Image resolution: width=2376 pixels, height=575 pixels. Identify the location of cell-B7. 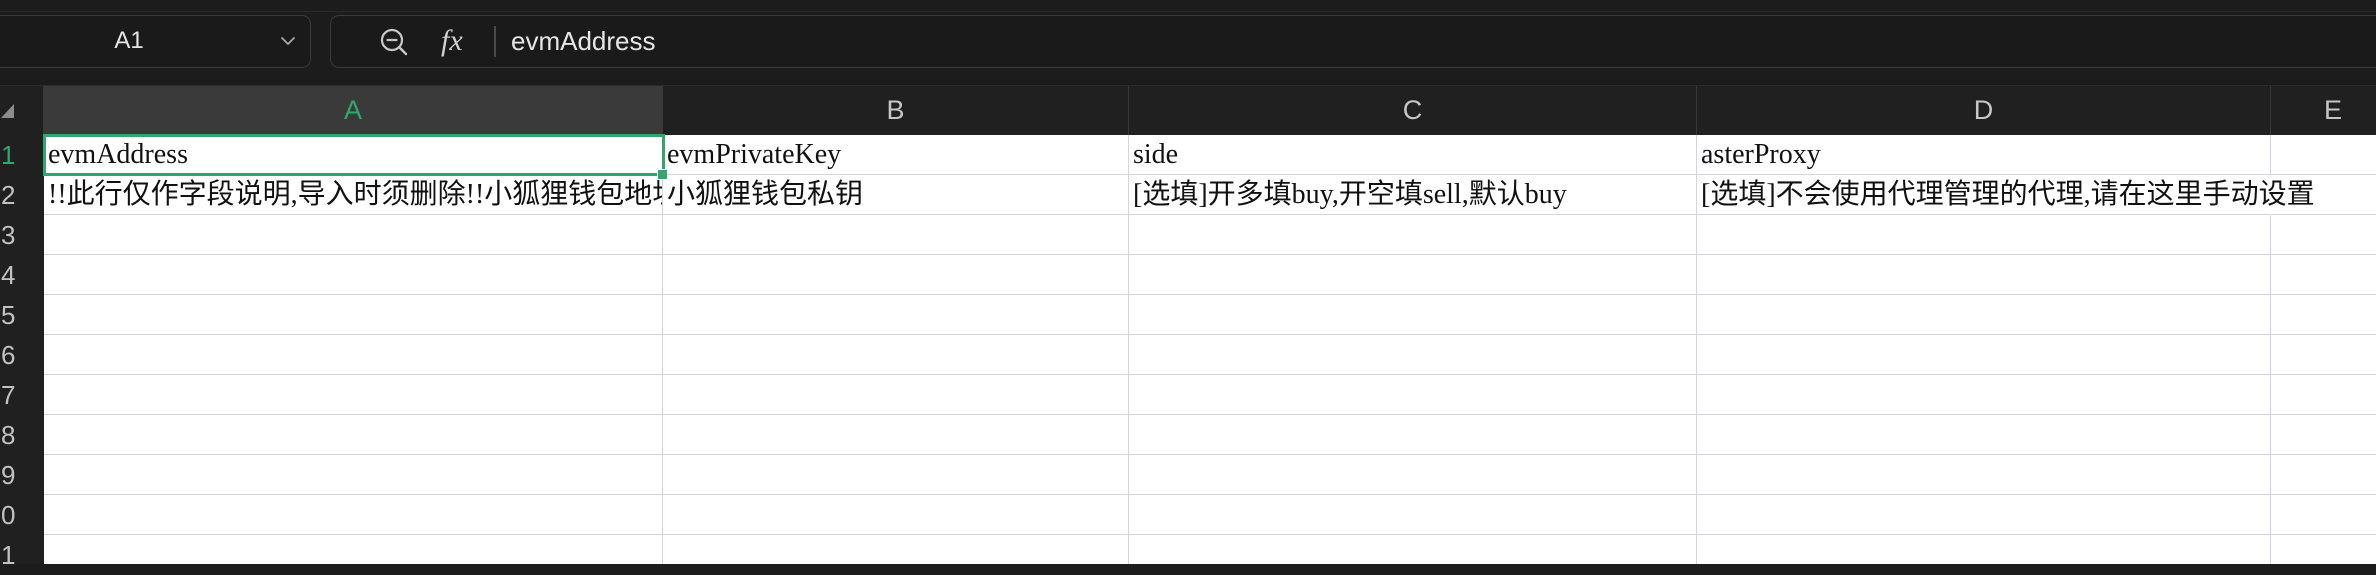
(896, 395).